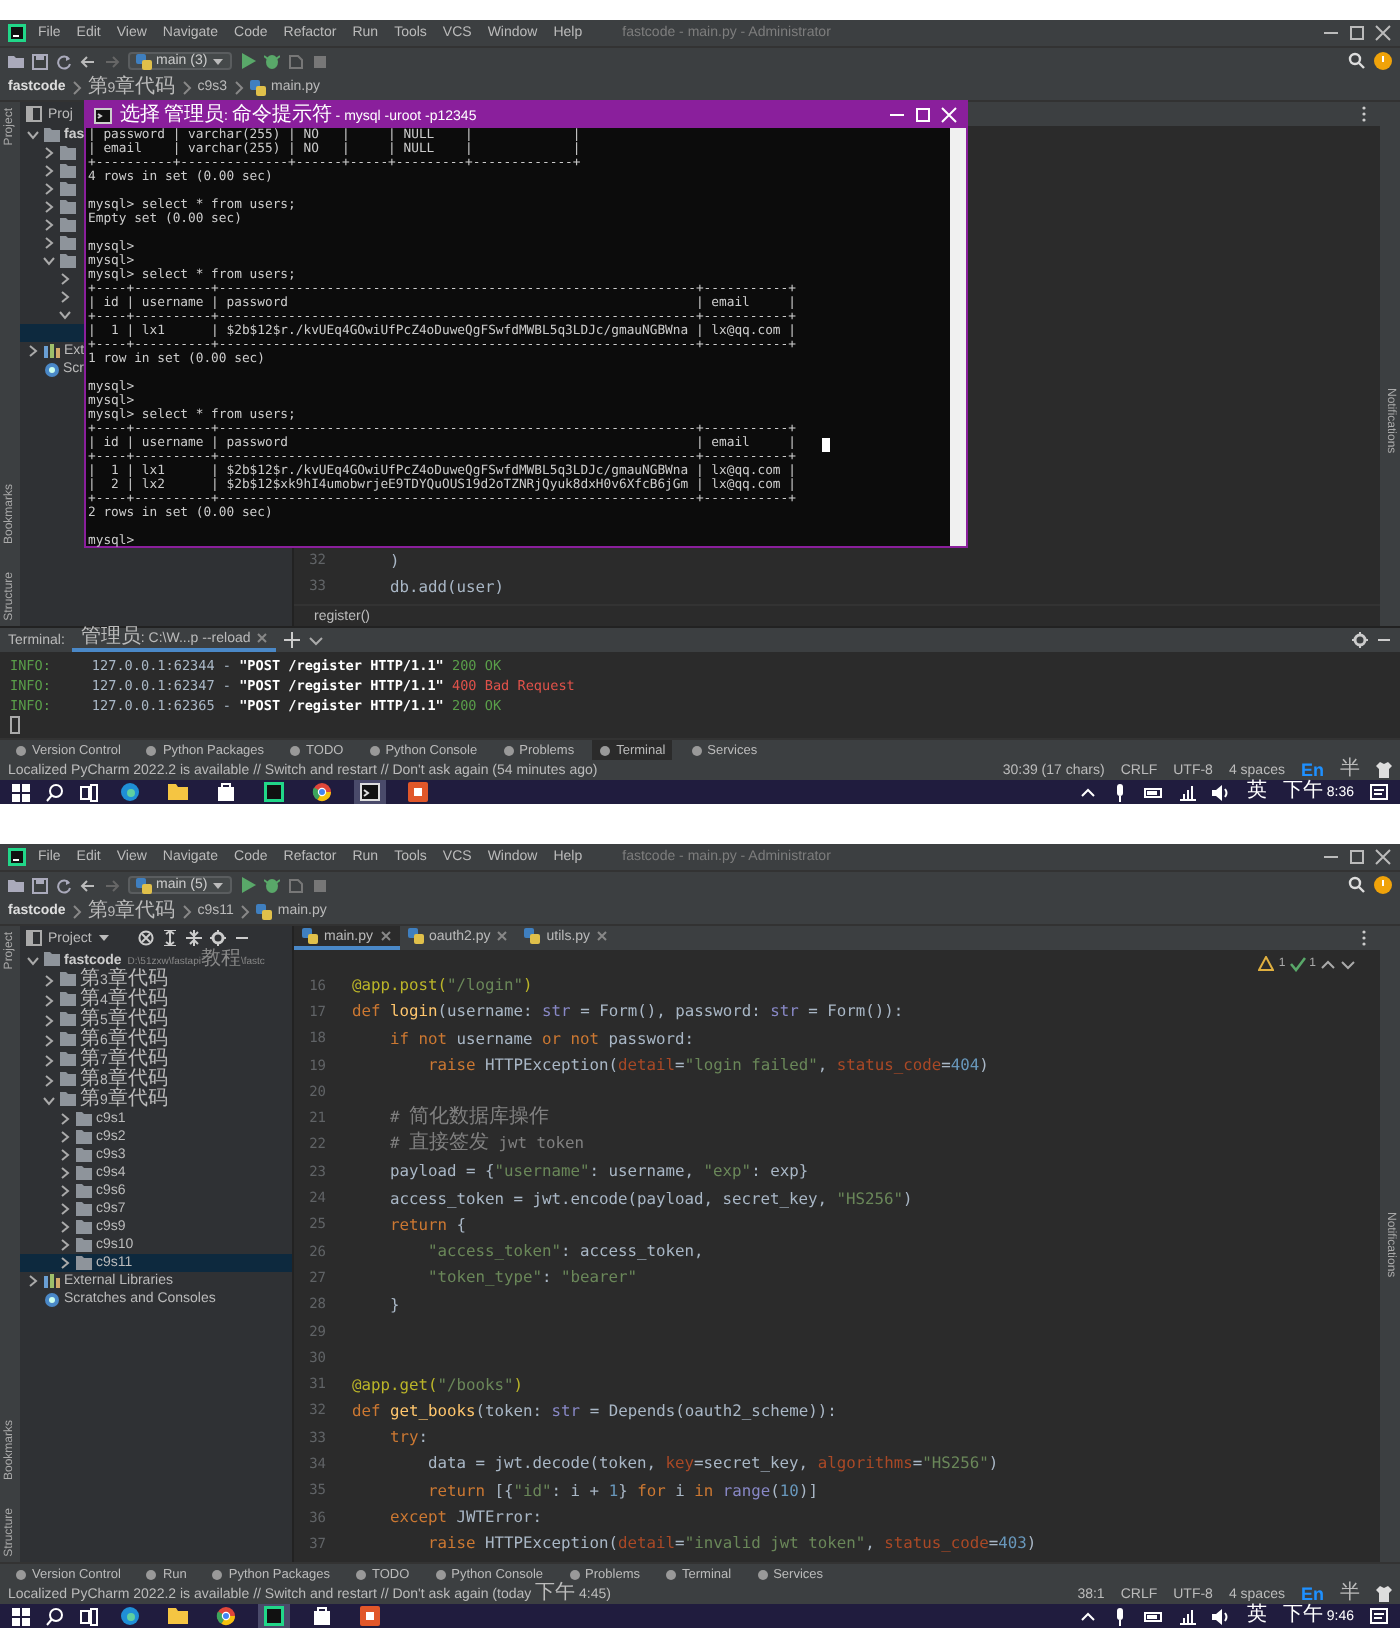  Describe the element at coordinates (1348, 964) in the screenshot. I see `down-icon` at that location.